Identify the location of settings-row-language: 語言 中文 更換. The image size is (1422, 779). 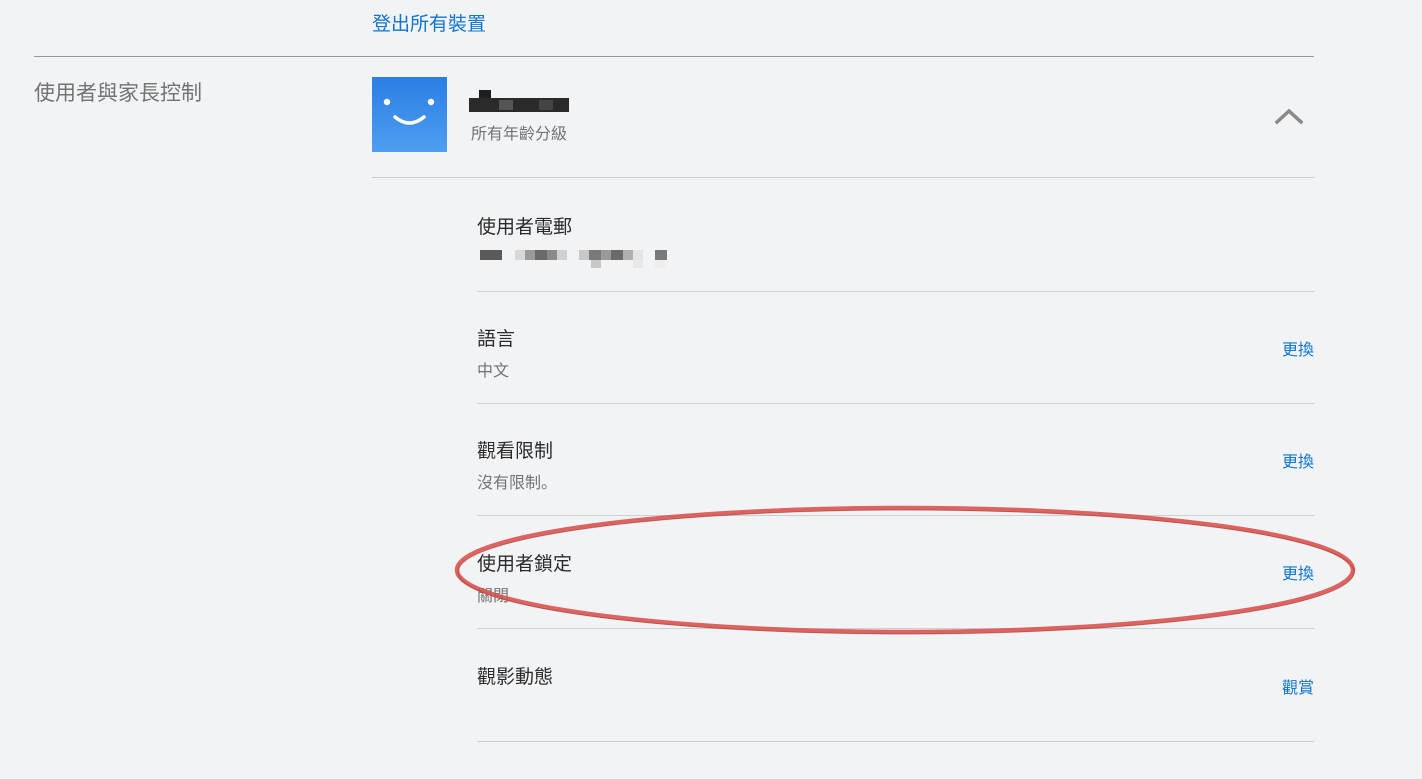
(895, 348).